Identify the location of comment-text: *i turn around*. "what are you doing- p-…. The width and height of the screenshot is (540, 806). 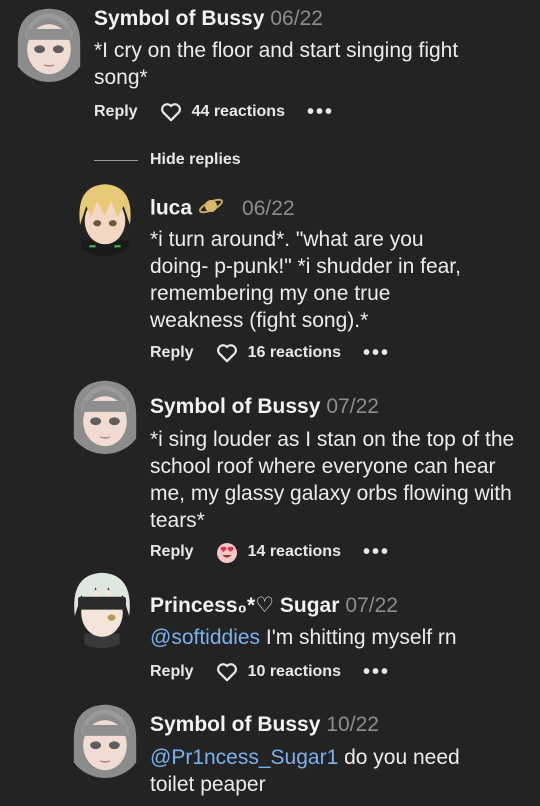
(305, 280).